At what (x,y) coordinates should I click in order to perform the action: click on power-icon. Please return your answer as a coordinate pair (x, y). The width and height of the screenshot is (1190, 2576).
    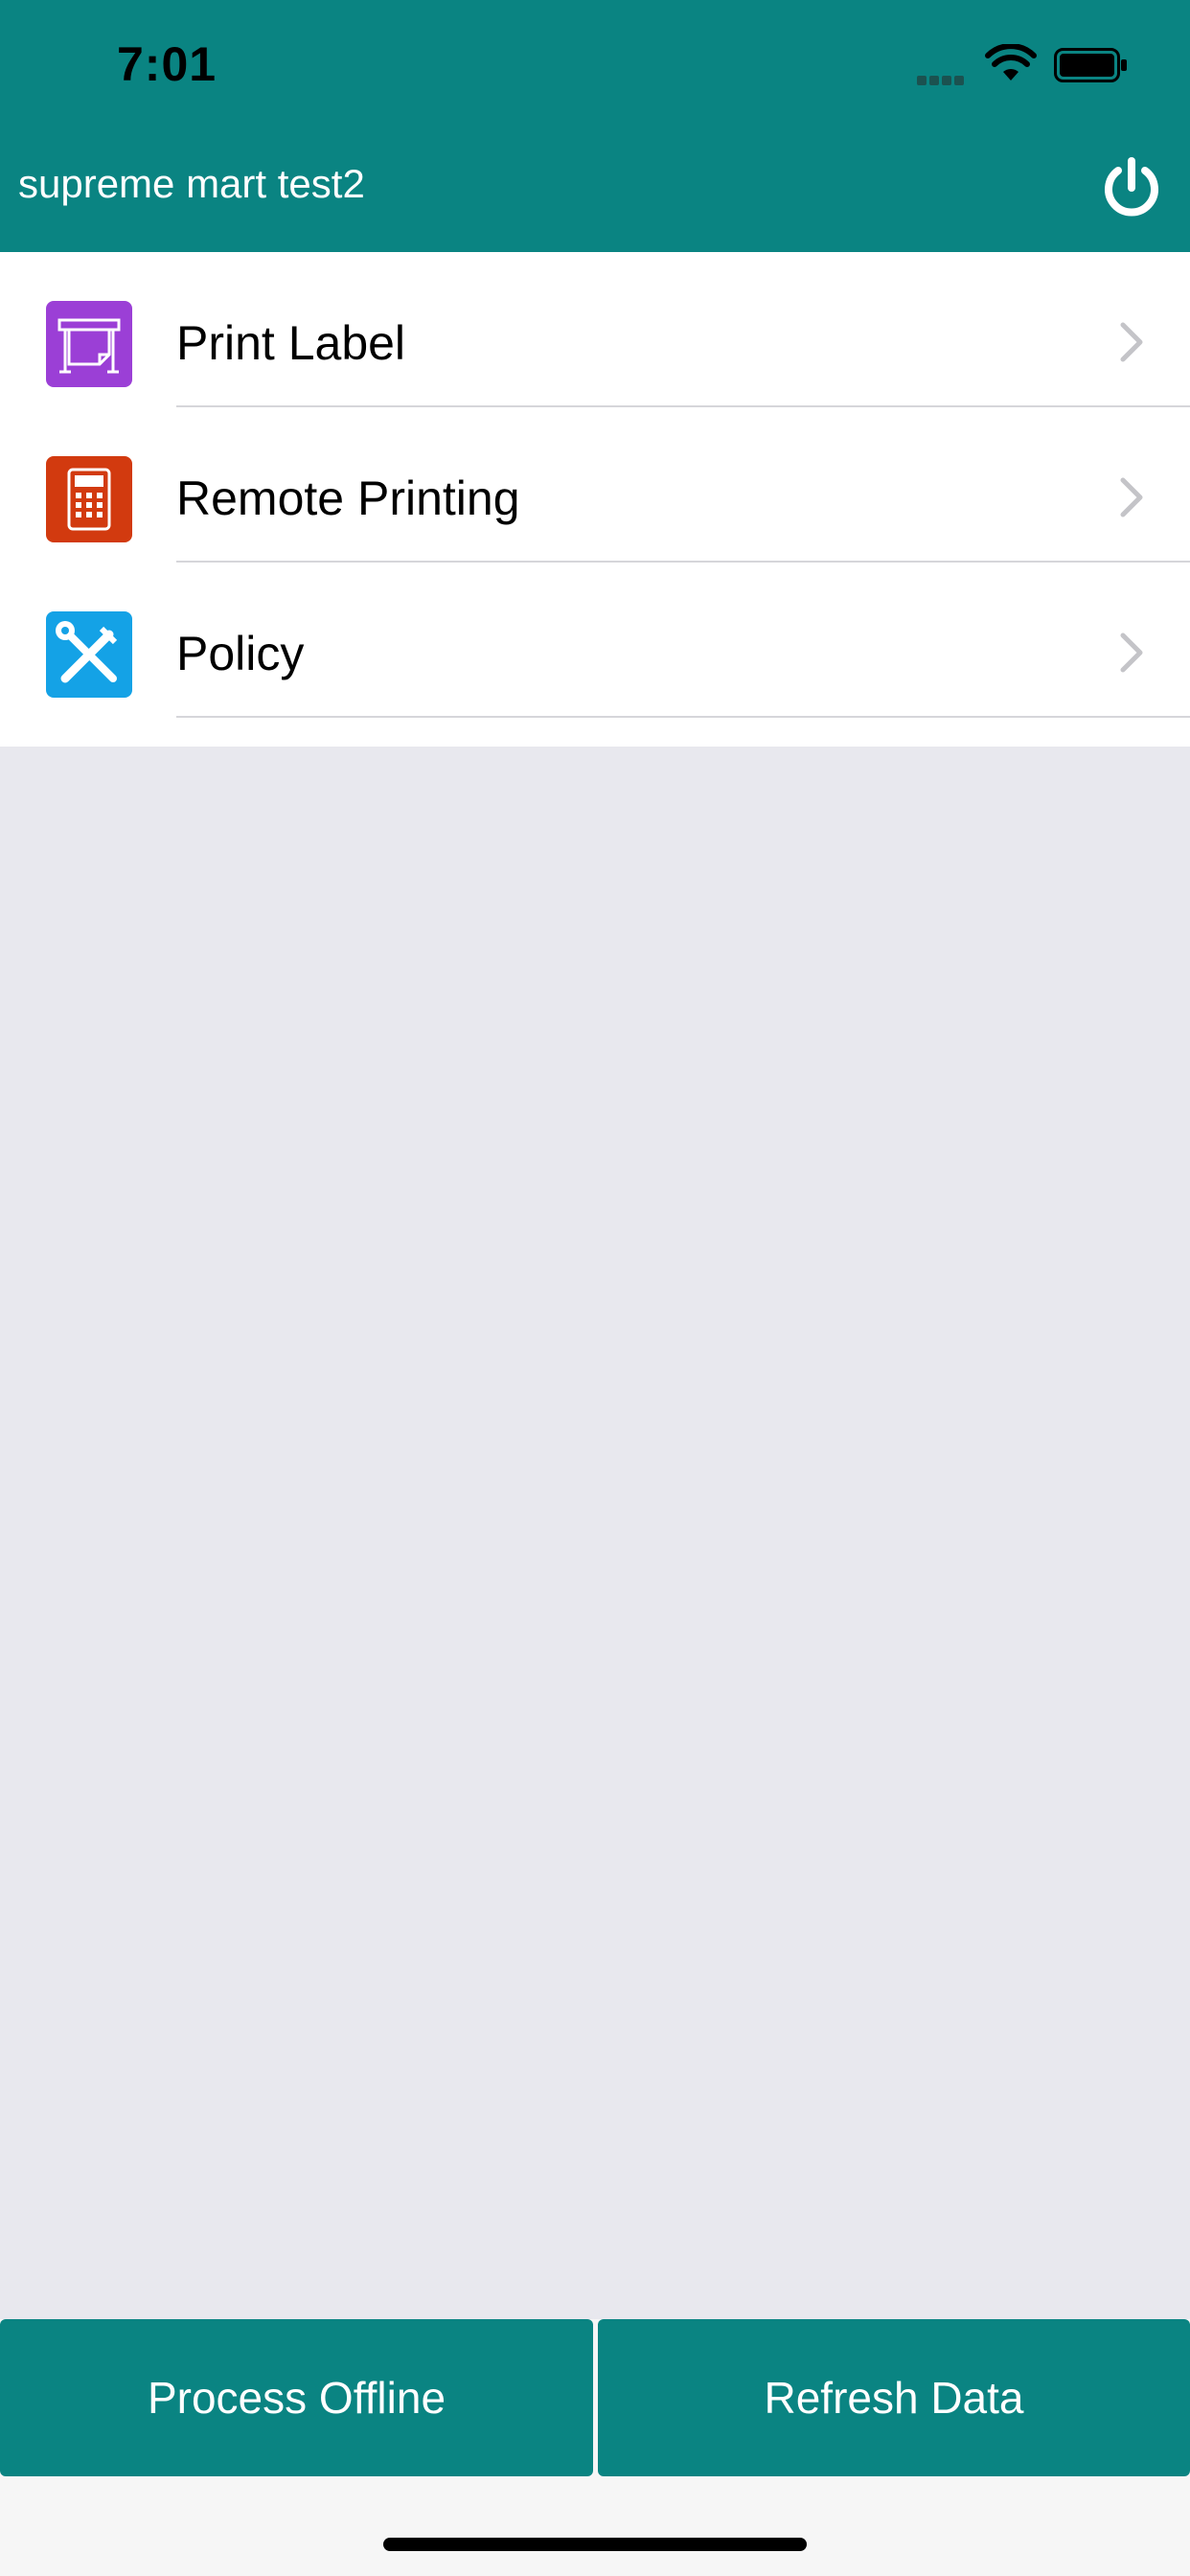
    Looking at the image, I should click on (1132, 186).